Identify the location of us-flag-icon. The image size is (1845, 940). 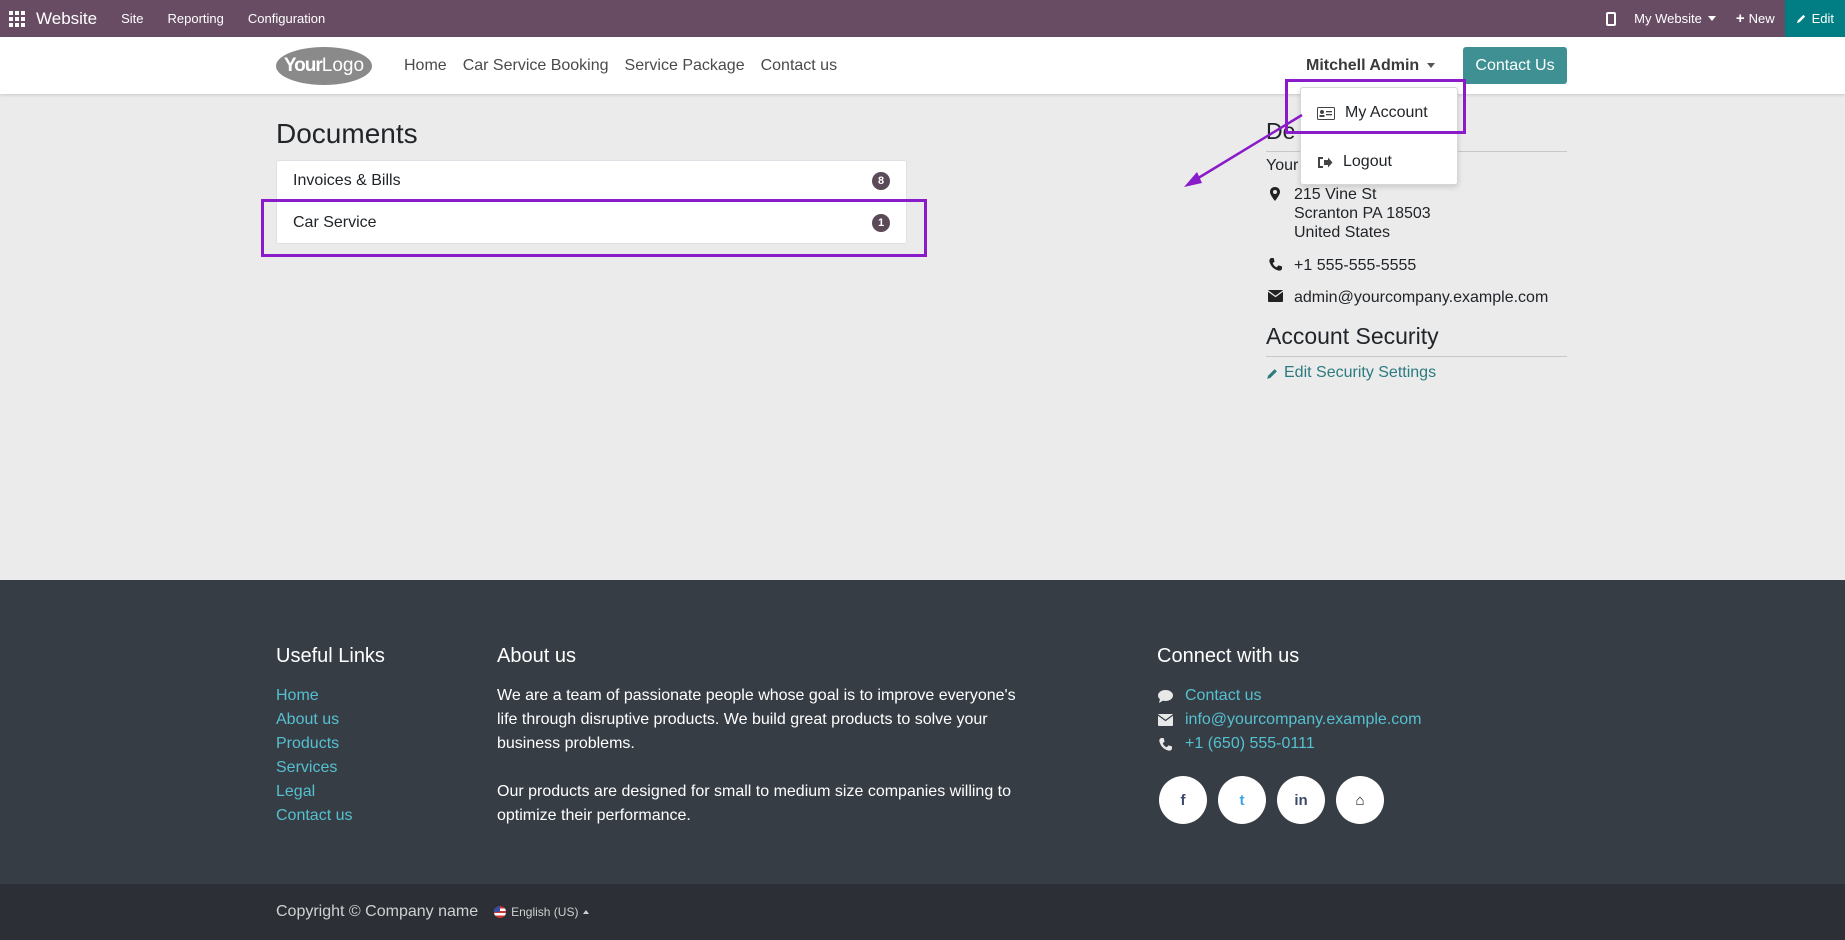
(500, 912).